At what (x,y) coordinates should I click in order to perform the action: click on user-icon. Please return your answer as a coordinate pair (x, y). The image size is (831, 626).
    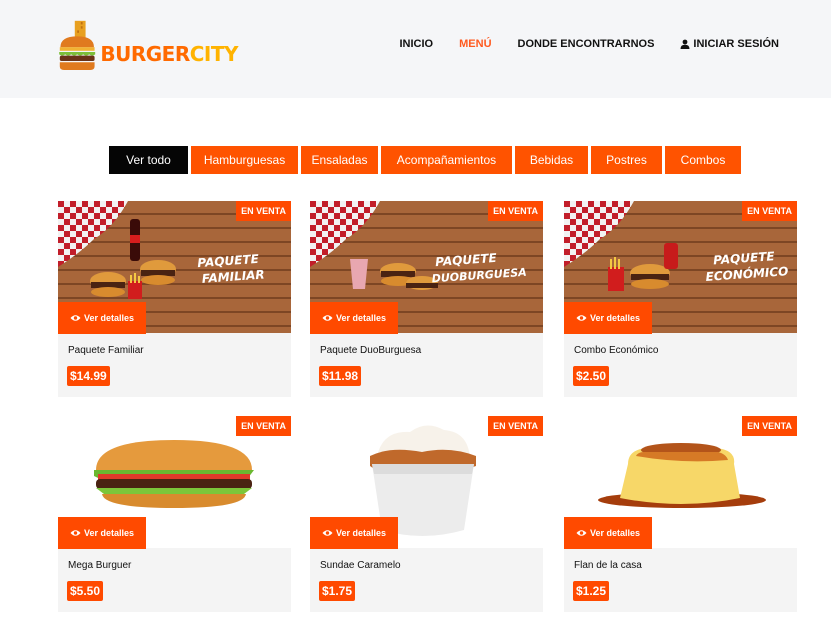
    Looking at the image, I should click on (685, 44).